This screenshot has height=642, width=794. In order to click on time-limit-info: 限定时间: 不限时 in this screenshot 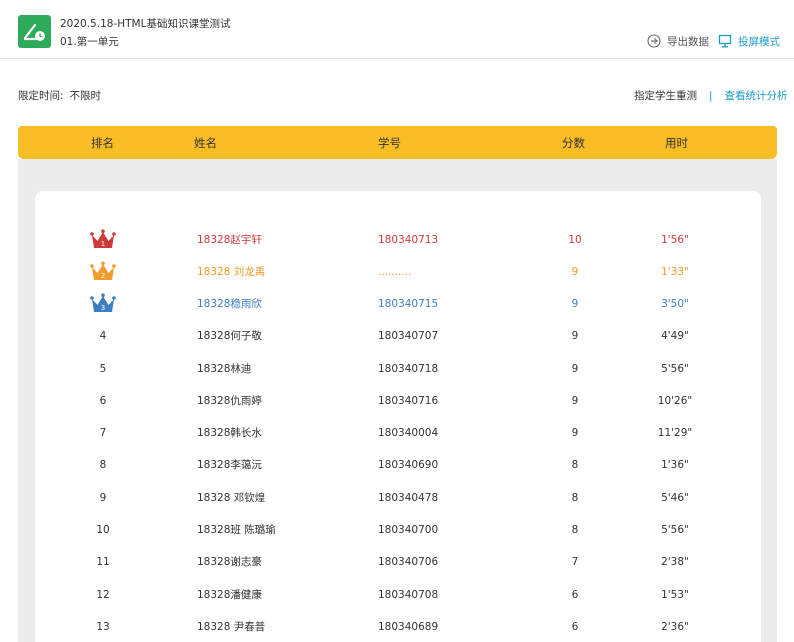, I will do `click(59, 95)`.